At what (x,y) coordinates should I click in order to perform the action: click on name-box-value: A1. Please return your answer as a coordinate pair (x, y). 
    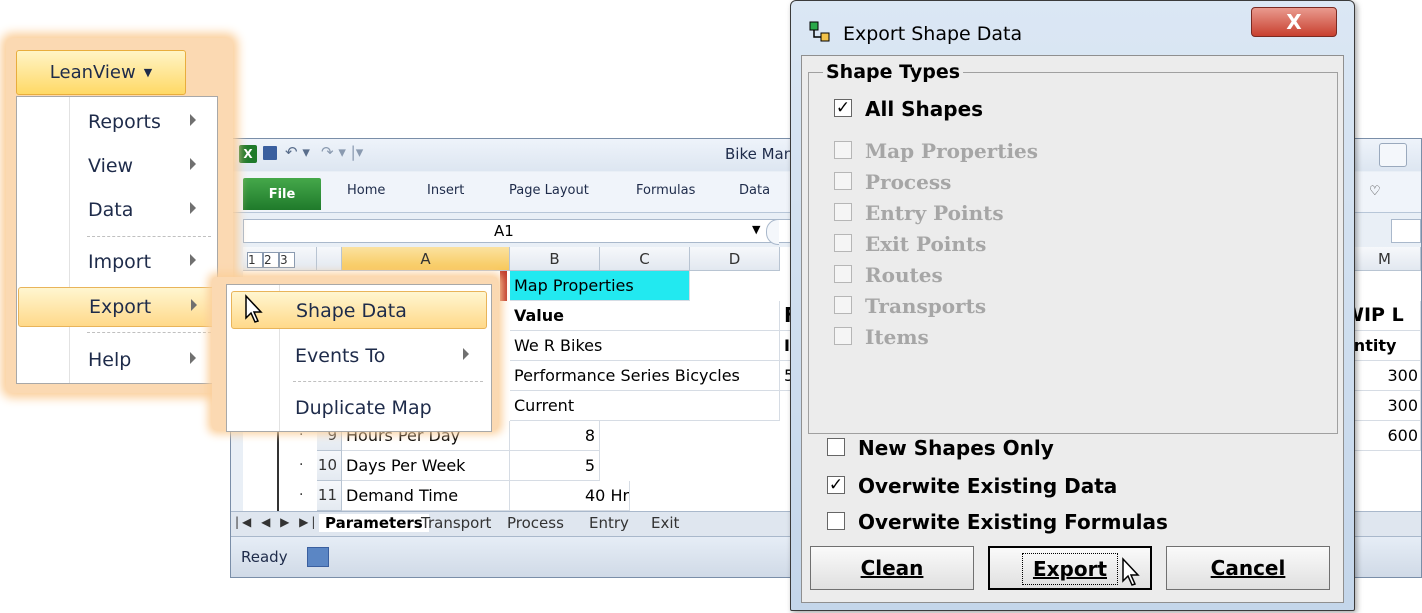
    Looking at the image, I should click on (504, 231).